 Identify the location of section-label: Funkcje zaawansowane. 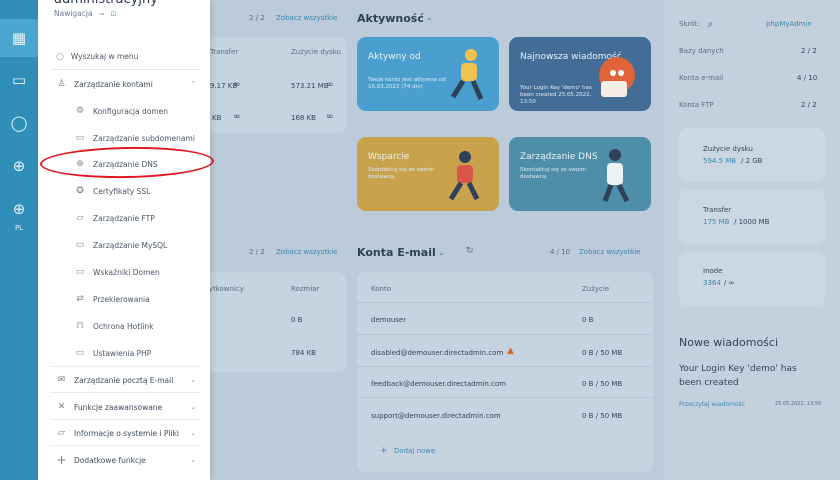
(118, 407).